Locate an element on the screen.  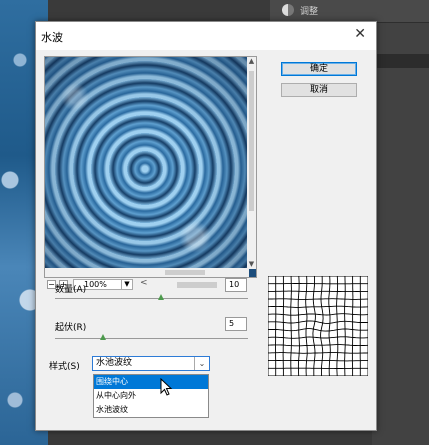
adjustments-icon is located at coordinates (288, 10).